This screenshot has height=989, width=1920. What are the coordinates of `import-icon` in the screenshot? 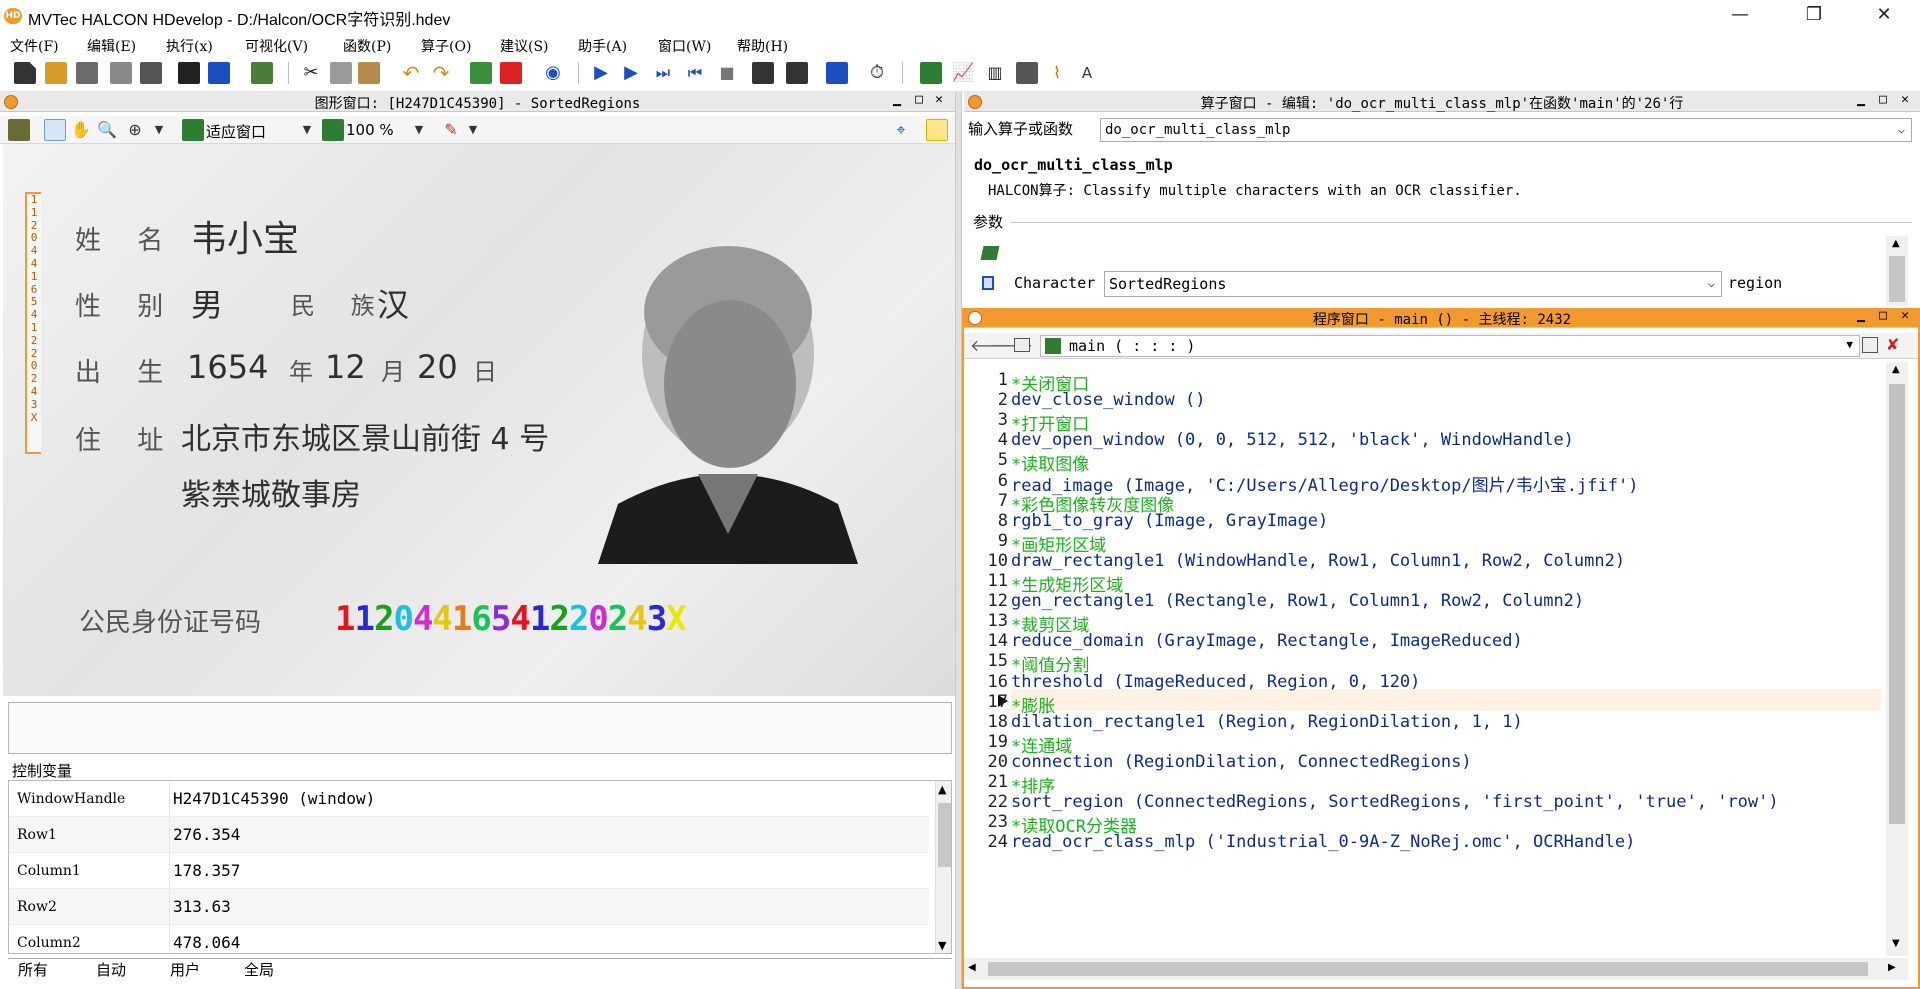 It's located at (219, 73).